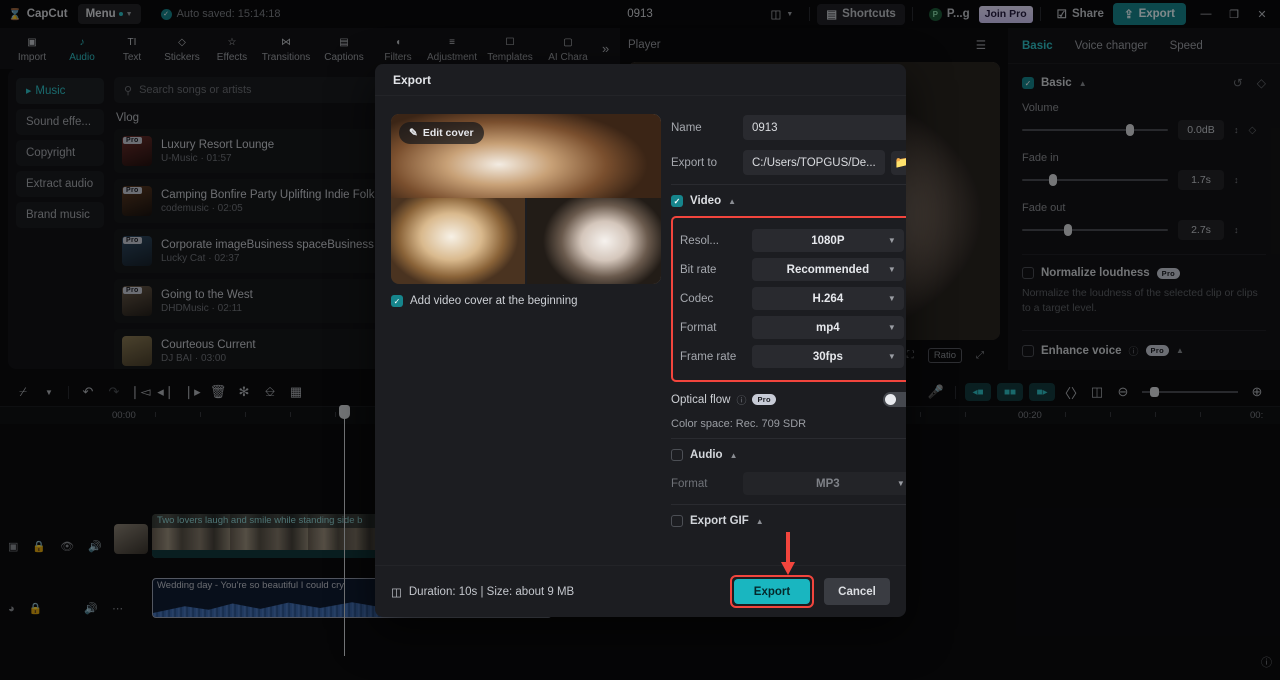 The height and width of the screenshot is (680, 1280). Describe the element at coordinates (898, 162) in the screenshot. I see `folder-icon: 📁` at that location.